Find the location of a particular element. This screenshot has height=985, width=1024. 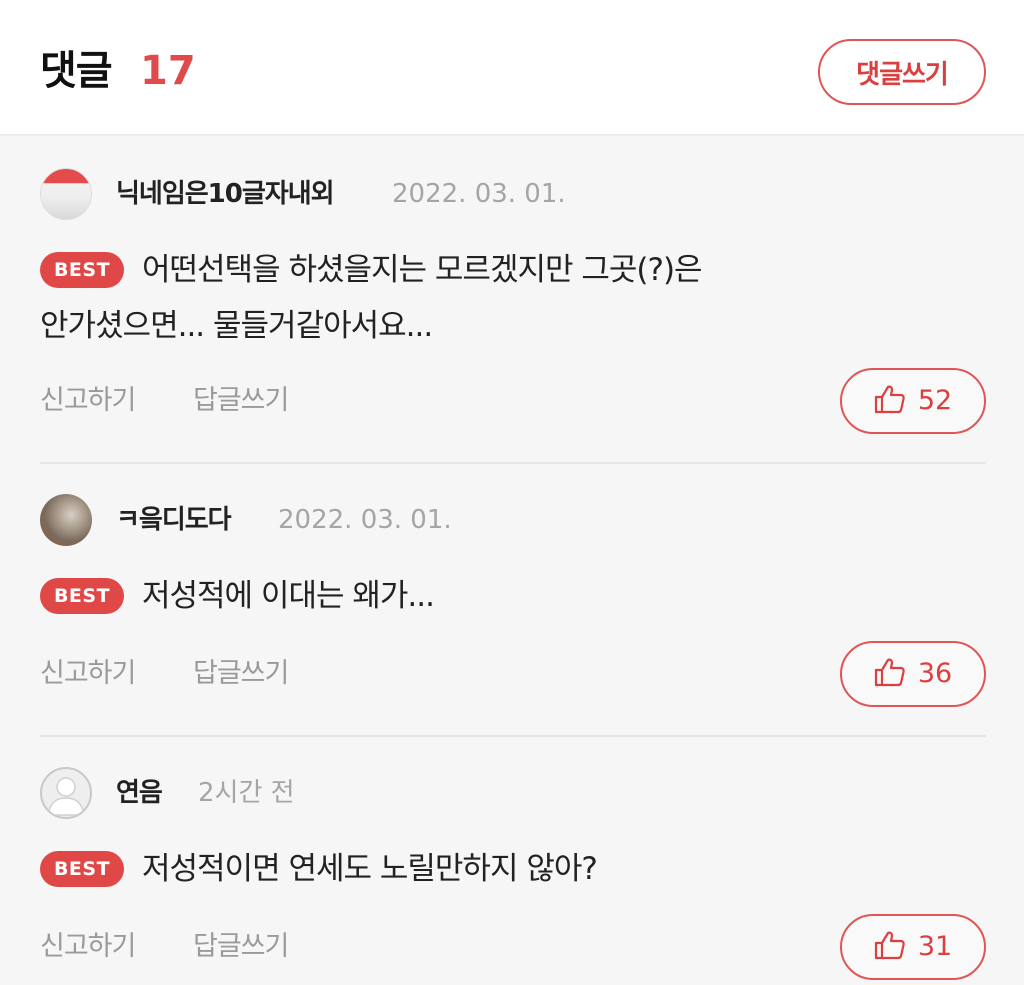

comment-nickname: 연음 is located at coordinates (139, 793).